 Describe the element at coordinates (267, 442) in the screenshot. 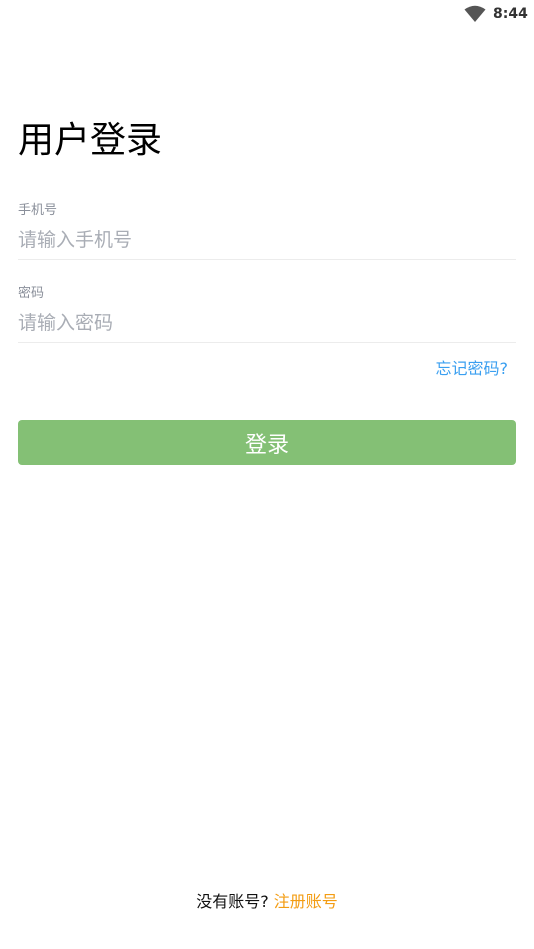

I see `login-button: 登录` at that location.